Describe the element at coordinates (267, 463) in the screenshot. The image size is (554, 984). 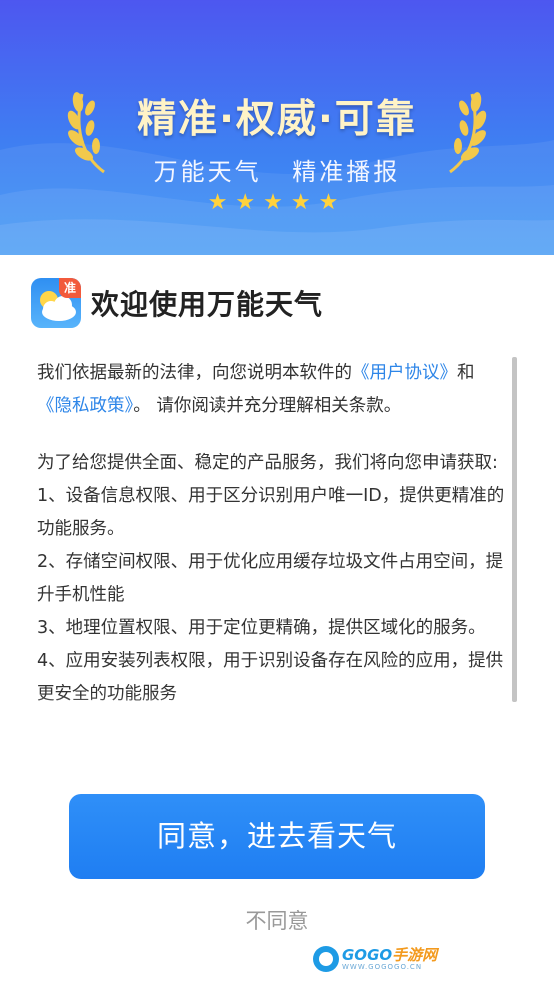
I see `permission-intro: 为了给您提供全面、稳定的产品服务，我们将向您申请获取:` at that location.